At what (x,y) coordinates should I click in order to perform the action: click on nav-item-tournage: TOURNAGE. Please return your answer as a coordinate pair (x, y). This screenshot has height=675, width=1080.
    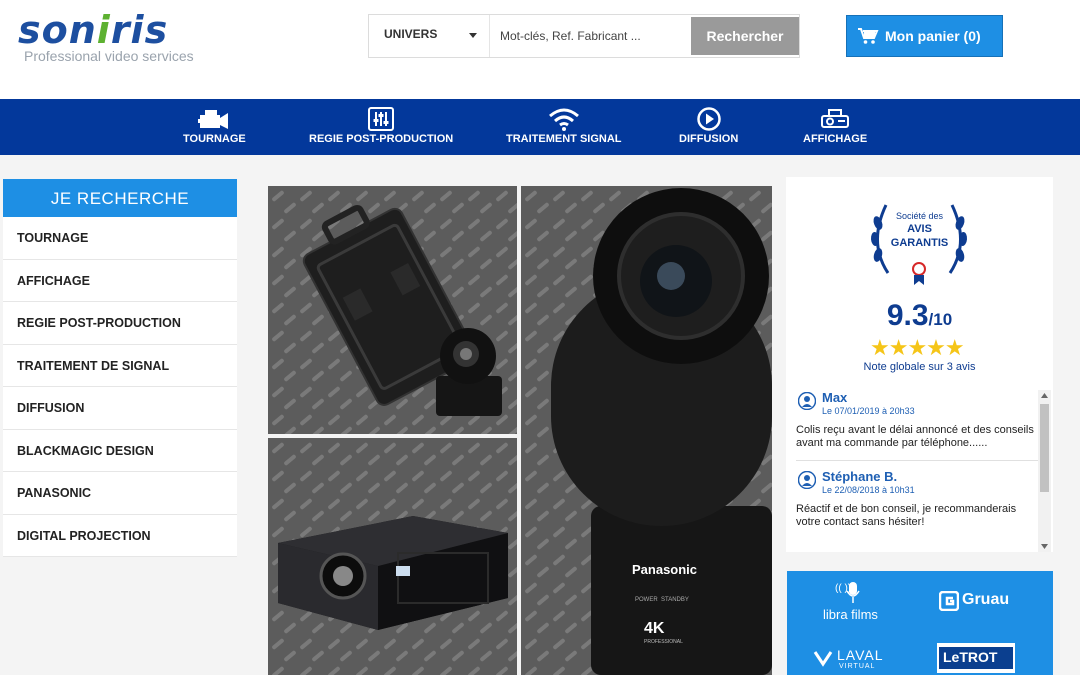
    Looking at the image, I should click on (214, 126).